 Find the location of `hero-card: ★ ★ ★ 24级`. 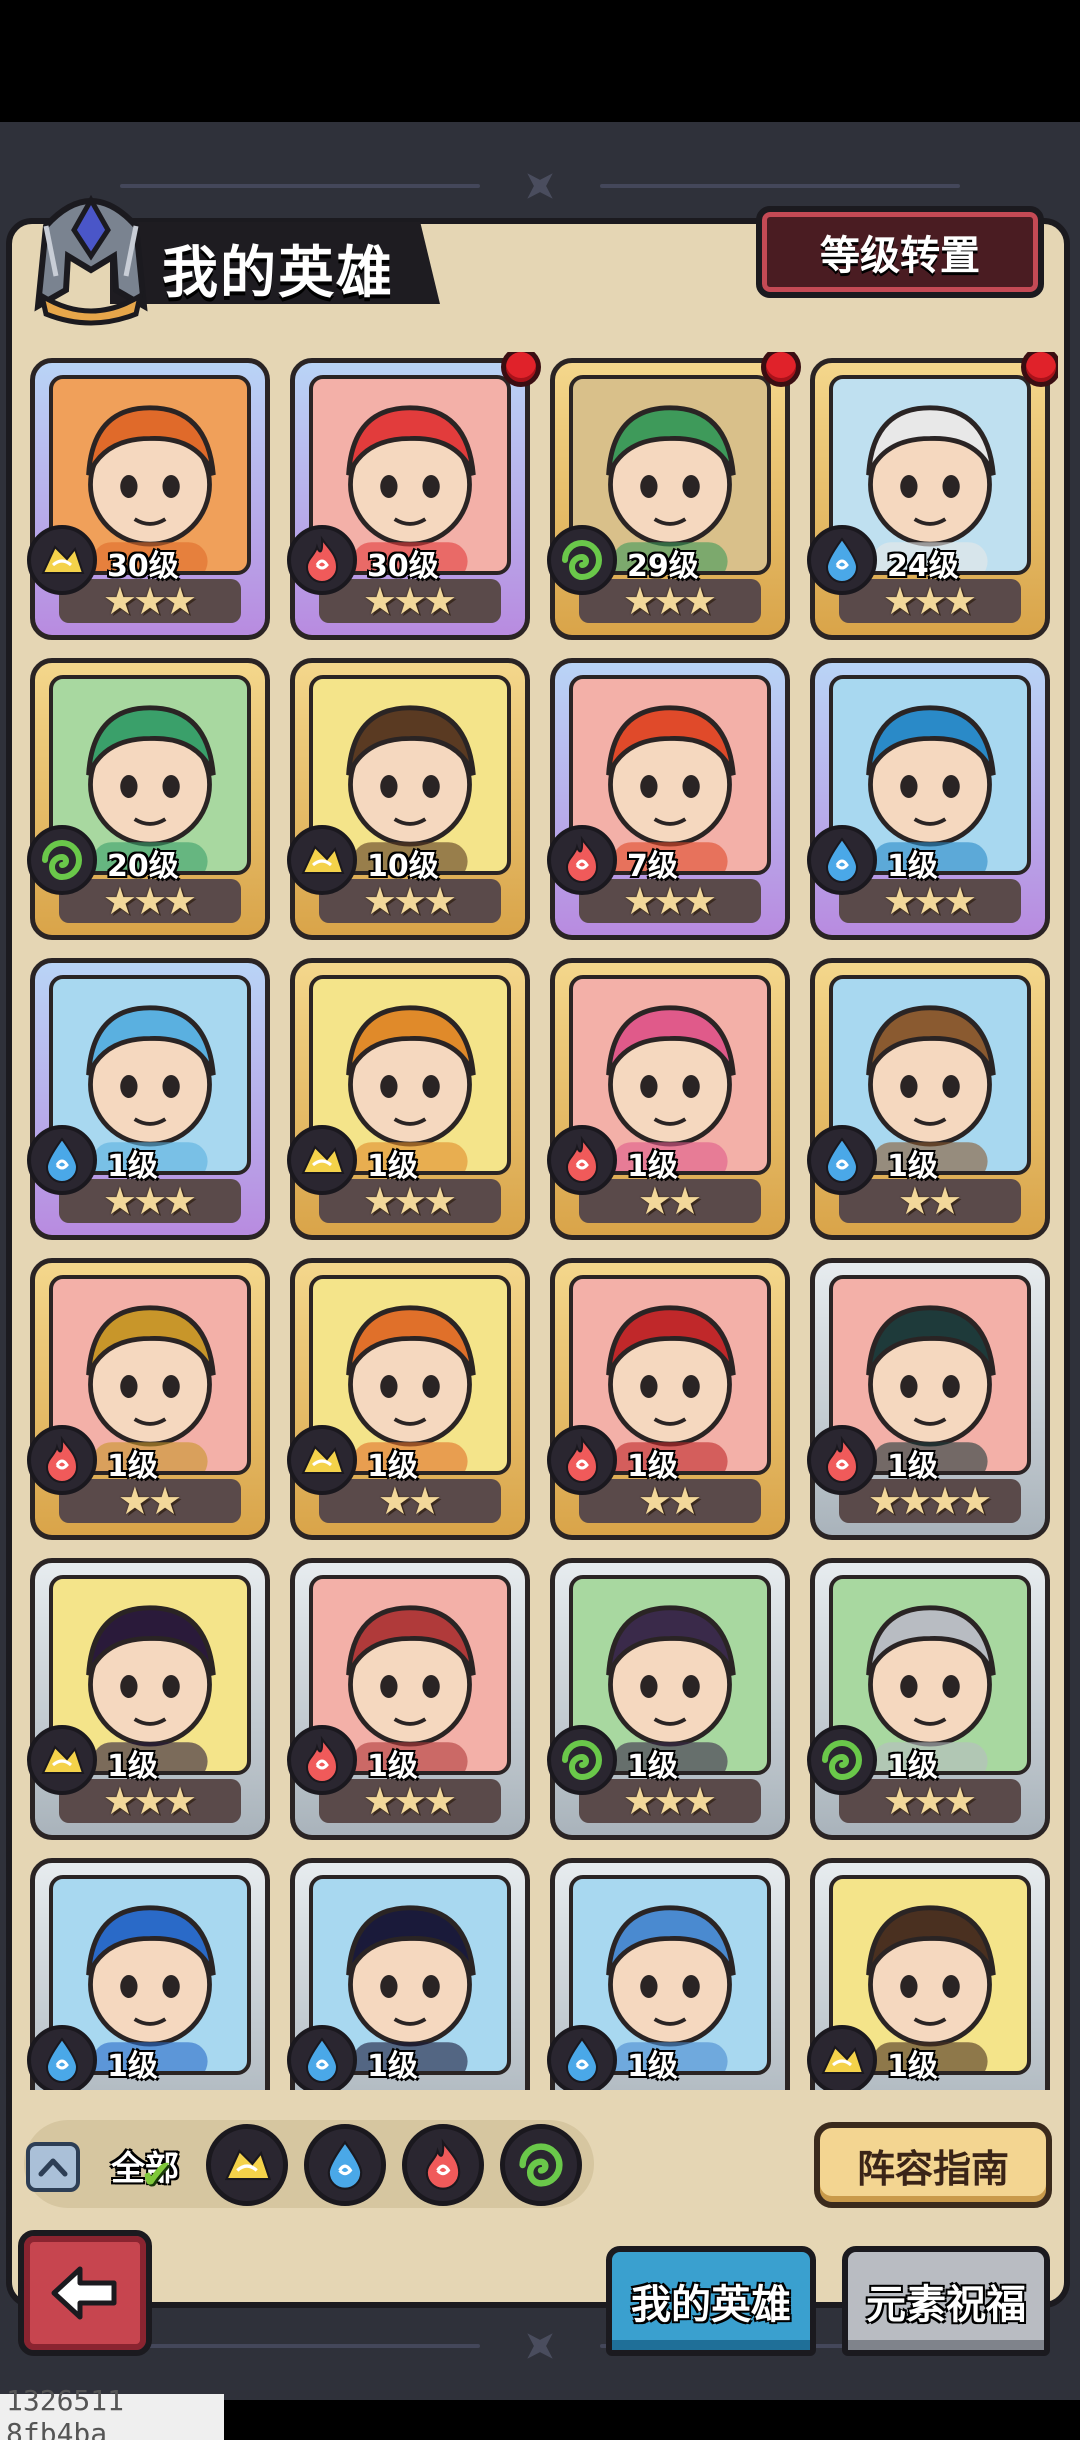

hero-card: ★ ★ ★ 24级 is located at coordinates (932, 496).